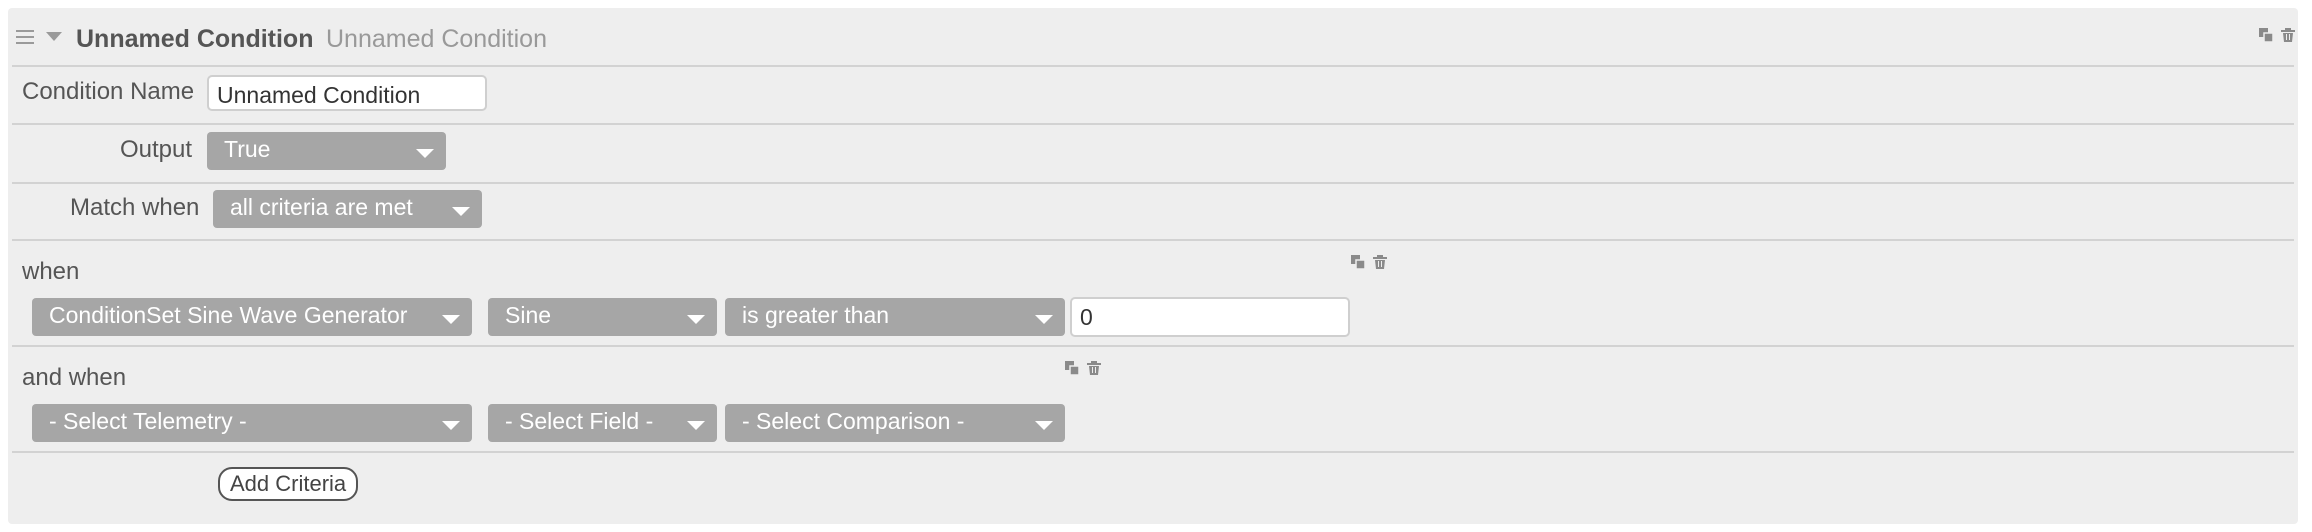 The height and width of the screenshot is (532, 2312). I want to click on field-select-value: - Select Field -, so click(579, 421).